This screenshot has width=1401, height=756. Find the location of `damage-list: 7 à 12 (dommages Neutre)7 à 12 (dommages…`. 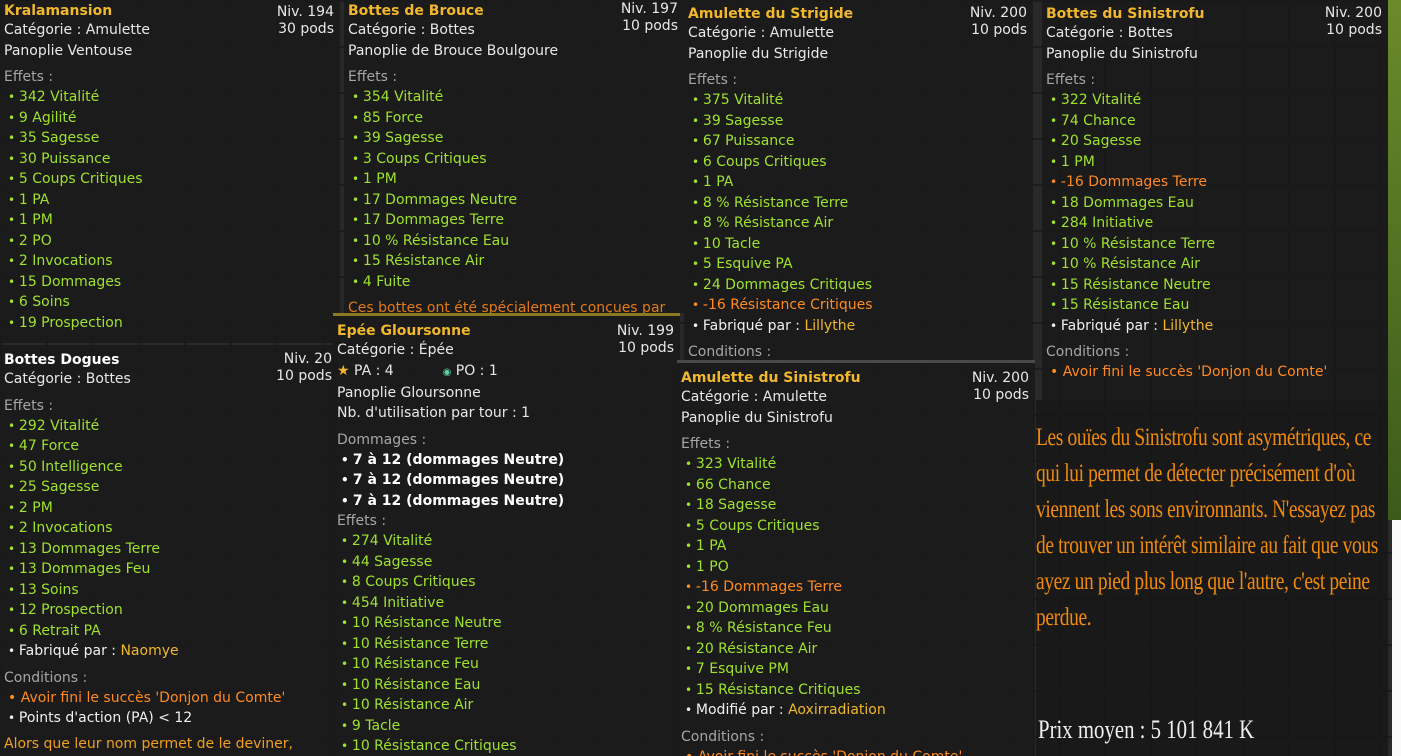

damage-list: 7 à 12 (dommages Neutre)7 à 12 (dommages… is located at coordinates (505, 481).